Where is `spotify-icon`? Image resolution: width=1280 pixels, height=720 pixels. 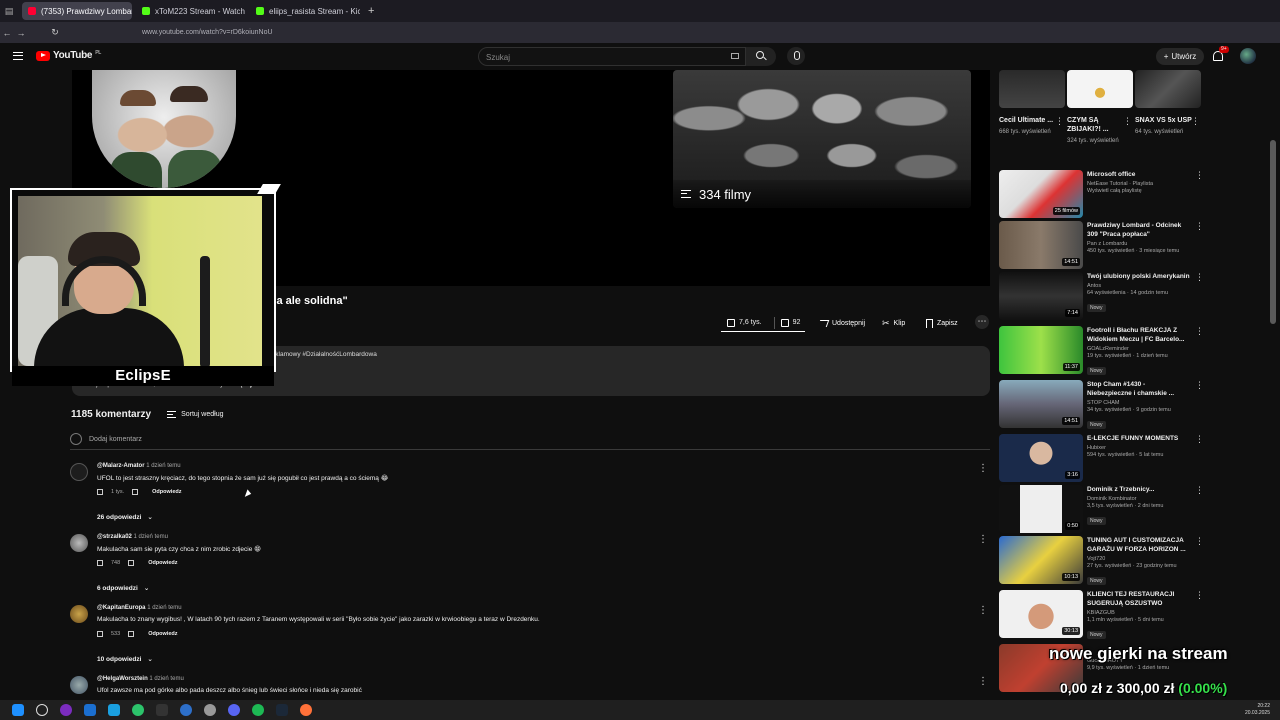
spotify-icon is located at coordinates (258, 710).